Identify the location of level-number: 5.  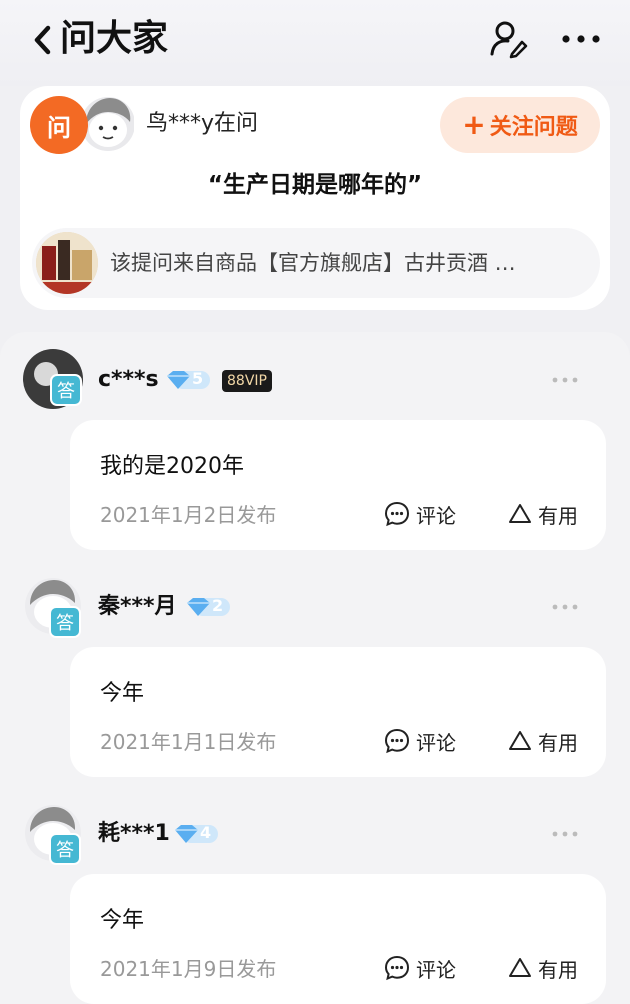
(198, 378).